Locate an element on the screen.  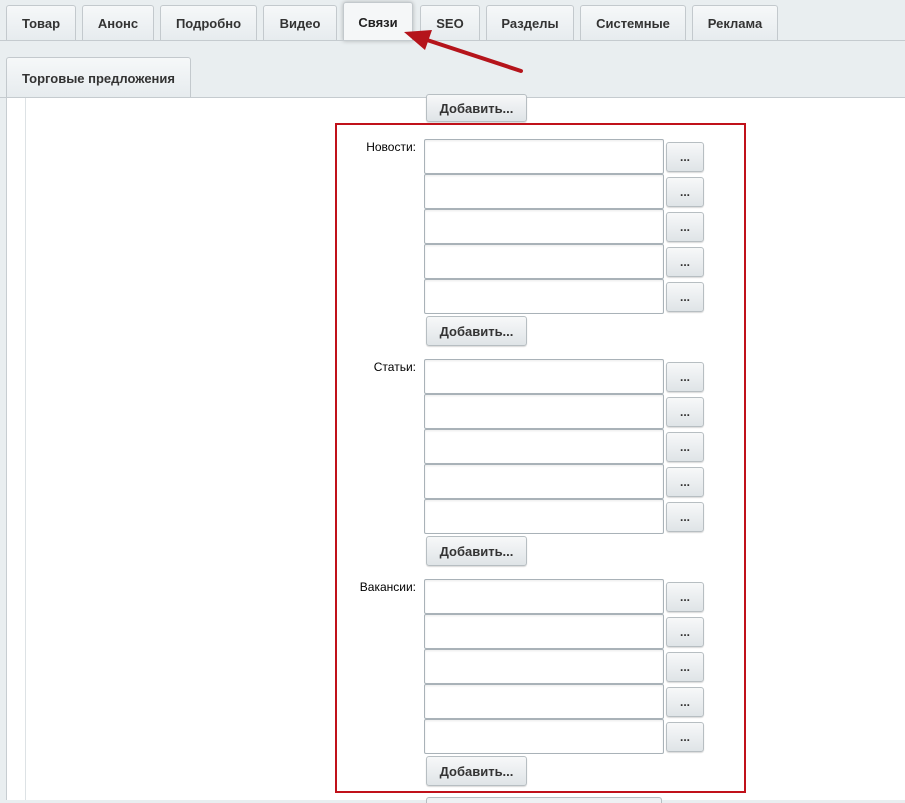
tab-bar-secondary: Торговые предложения is located at coordinates (452, 69).